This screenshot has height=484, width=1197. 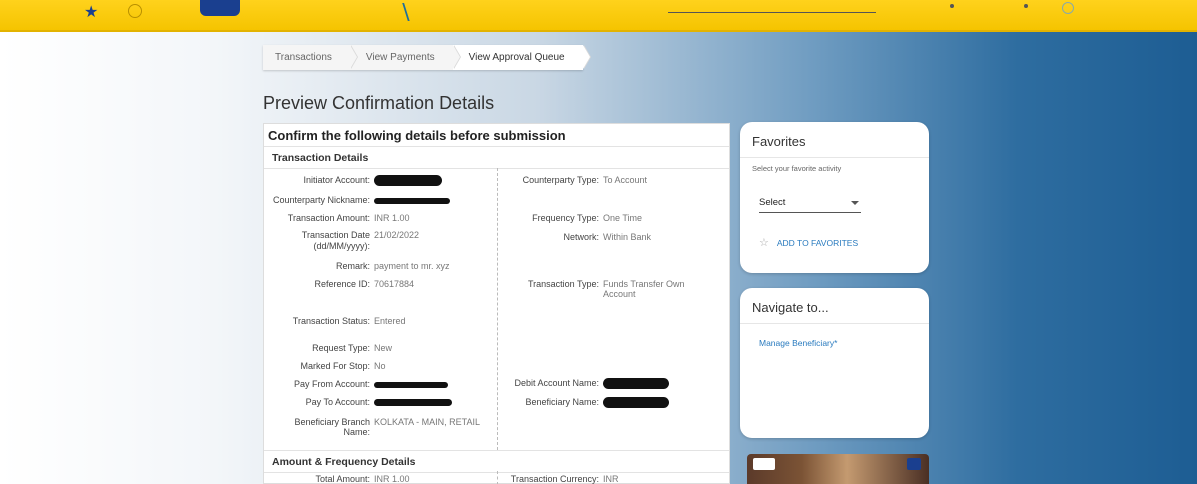 I want to click on amount-frequency-section: Amount & Frequency Details, so click(x=496, y=461).